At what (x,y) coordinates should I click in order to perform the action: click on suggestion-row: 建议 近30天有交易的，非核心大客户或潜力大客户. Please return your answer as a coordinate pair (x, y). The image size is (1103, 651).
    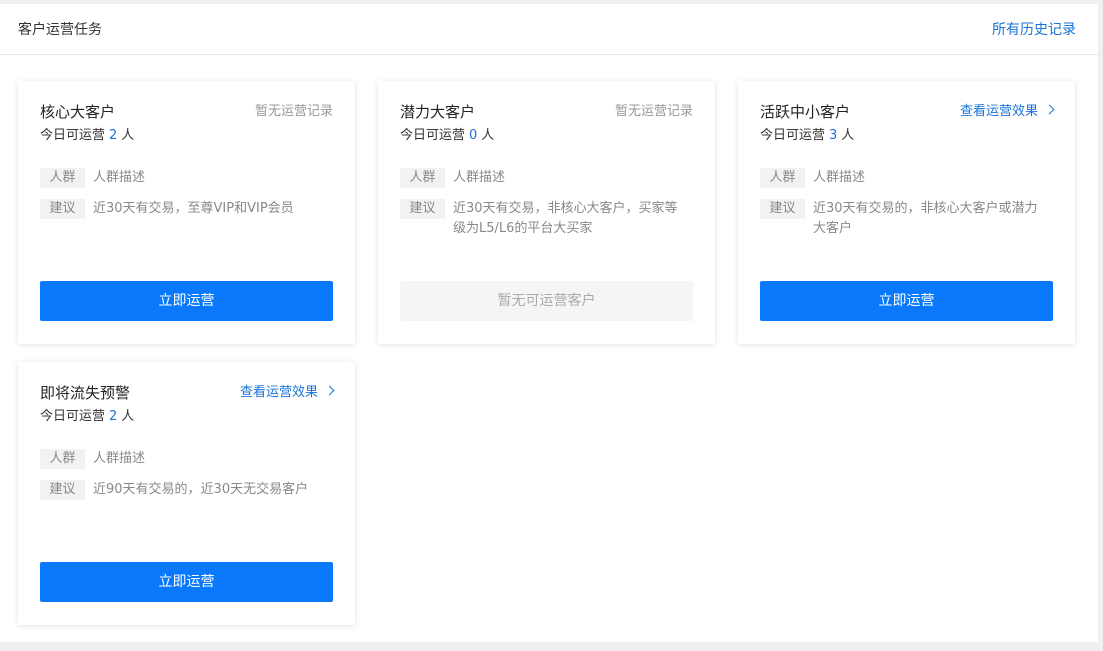
    Looking at the image, I should click on (907, 219).